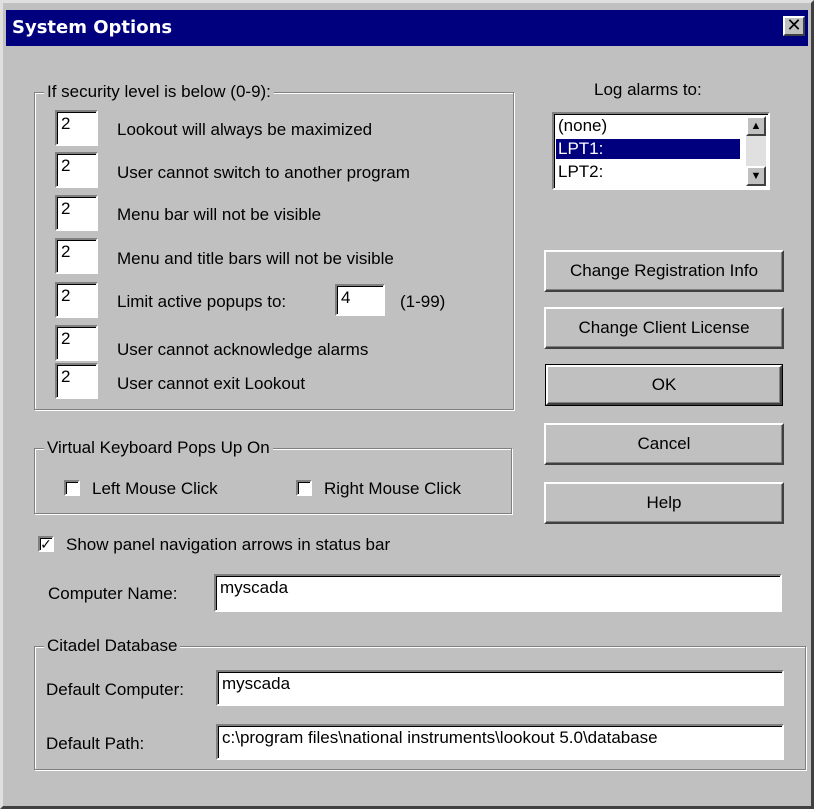  I want to click on log-alarms-label: Log alarms to:, so click(648, 89).